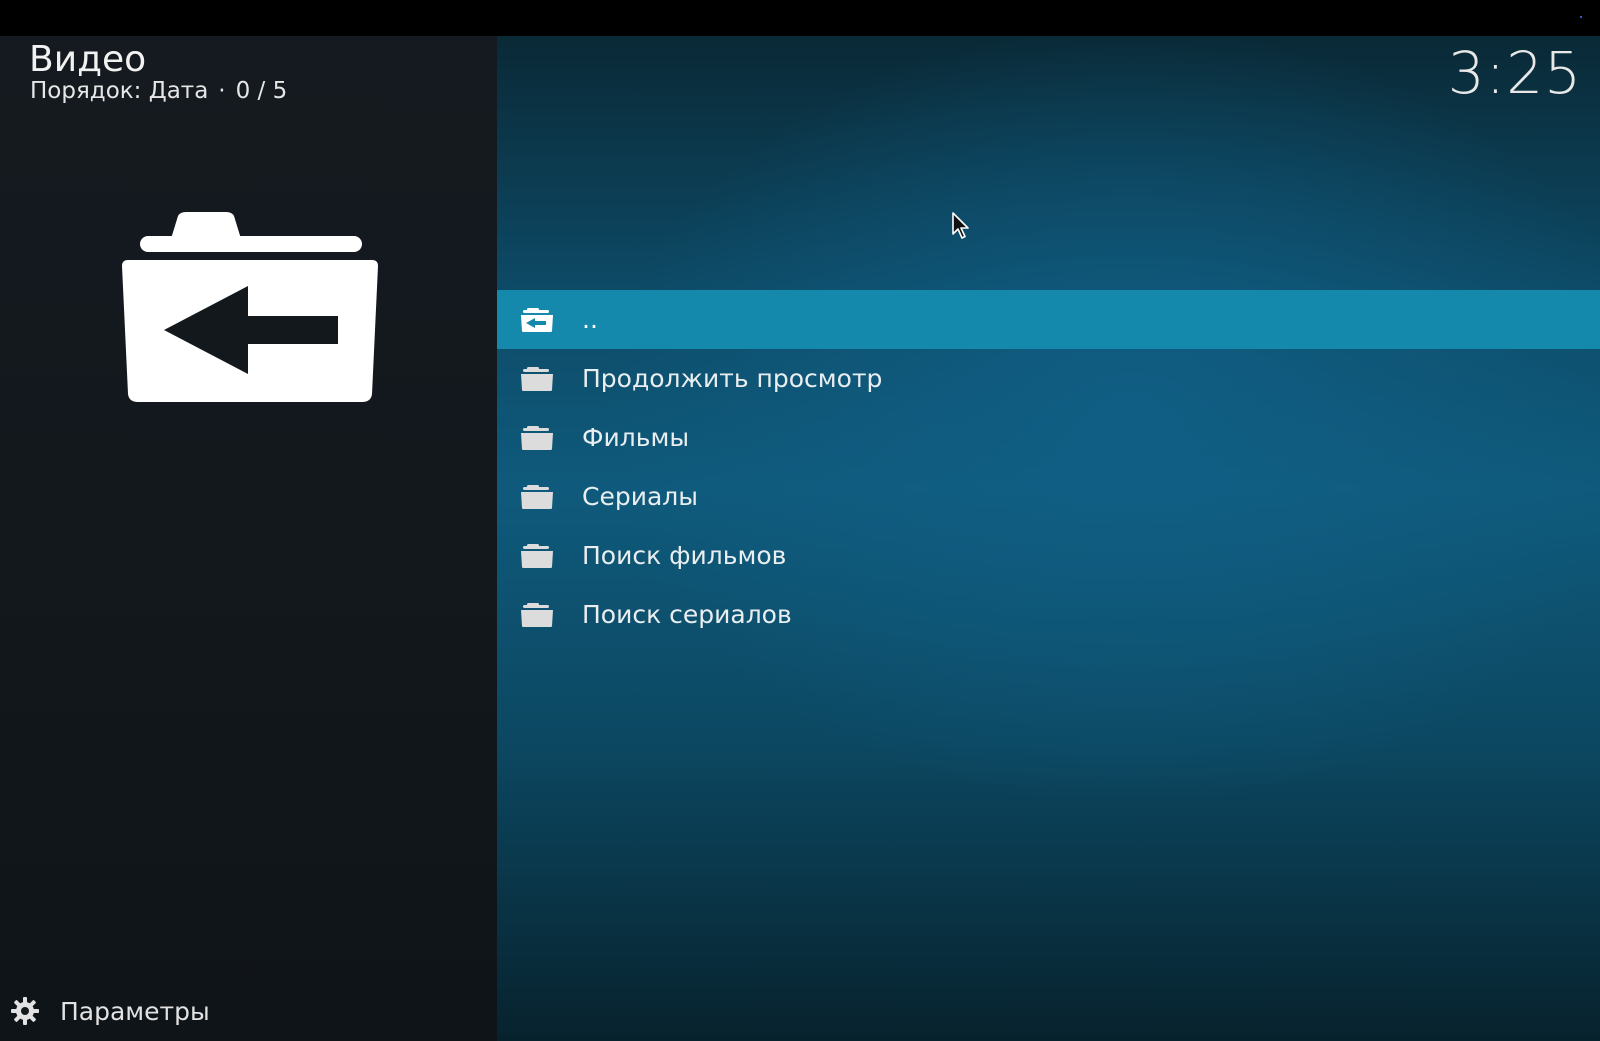 This screenshot has height=1041, width=1600. What do you see at coordinates (960, 225) in the screenshot?
I see `mouse-cursor-icon` at bounding box center [960, 225].